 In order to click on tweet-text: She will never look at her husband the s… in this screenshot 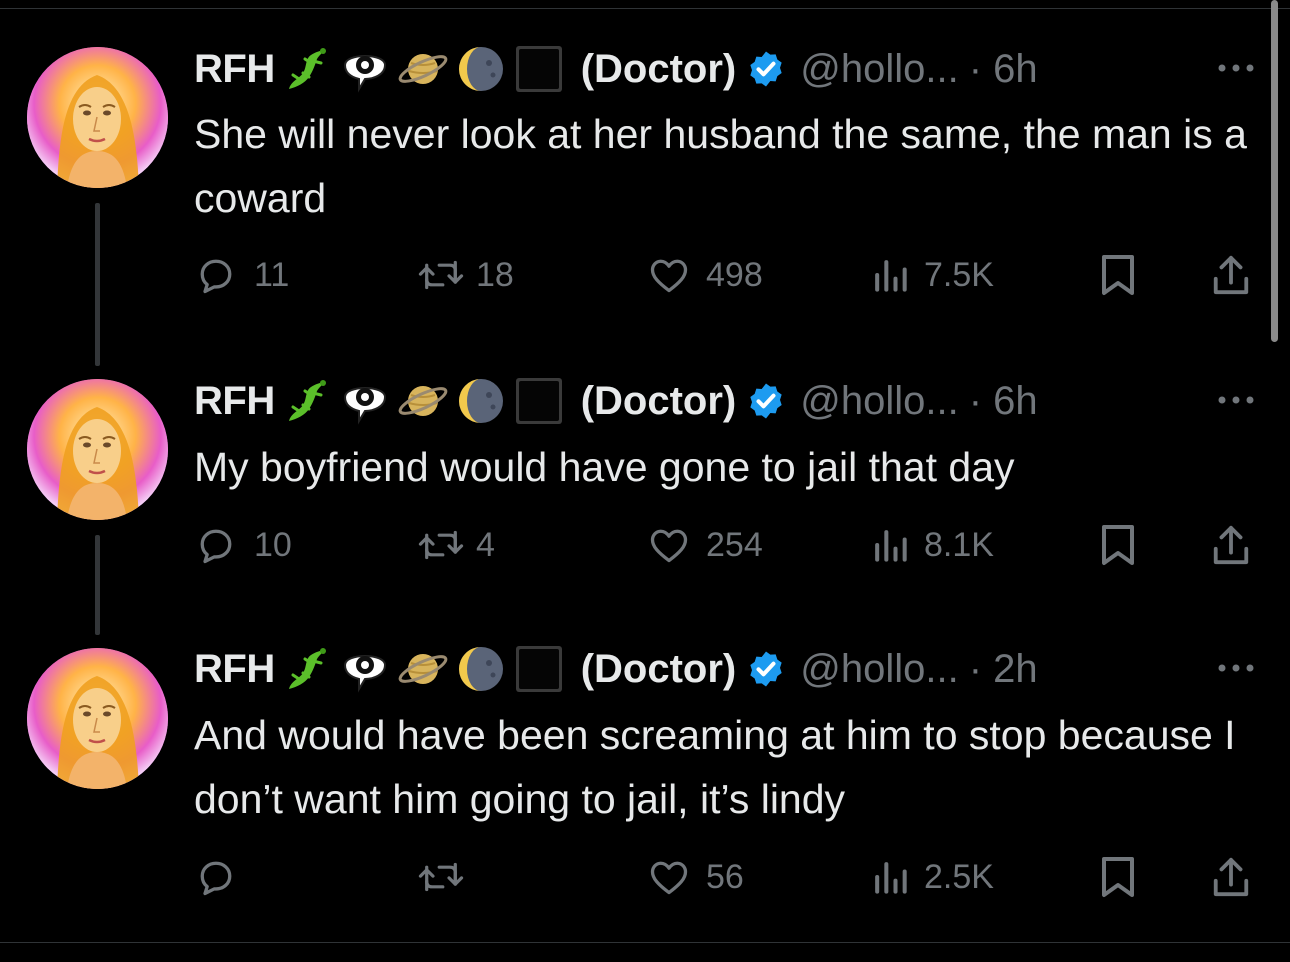, I will do `click(720, 166)`.